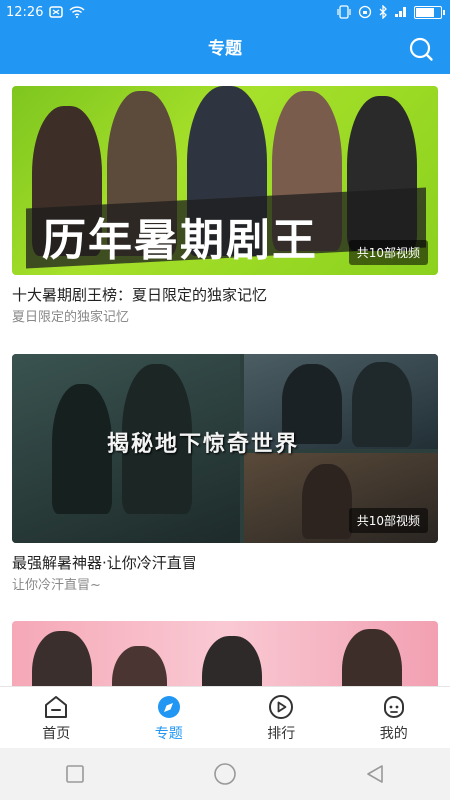  I want to click on back-icon, so click(375, 774).